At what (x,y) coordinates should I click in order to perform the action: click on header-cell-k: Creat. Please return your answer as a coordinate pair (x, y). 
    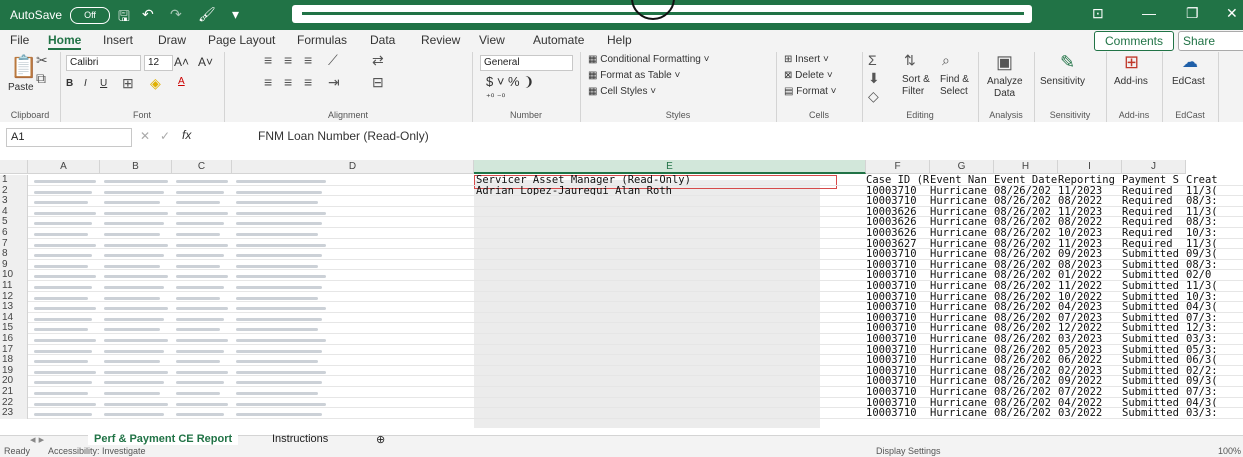
    Looking at the image, I should click on (1214, 180).